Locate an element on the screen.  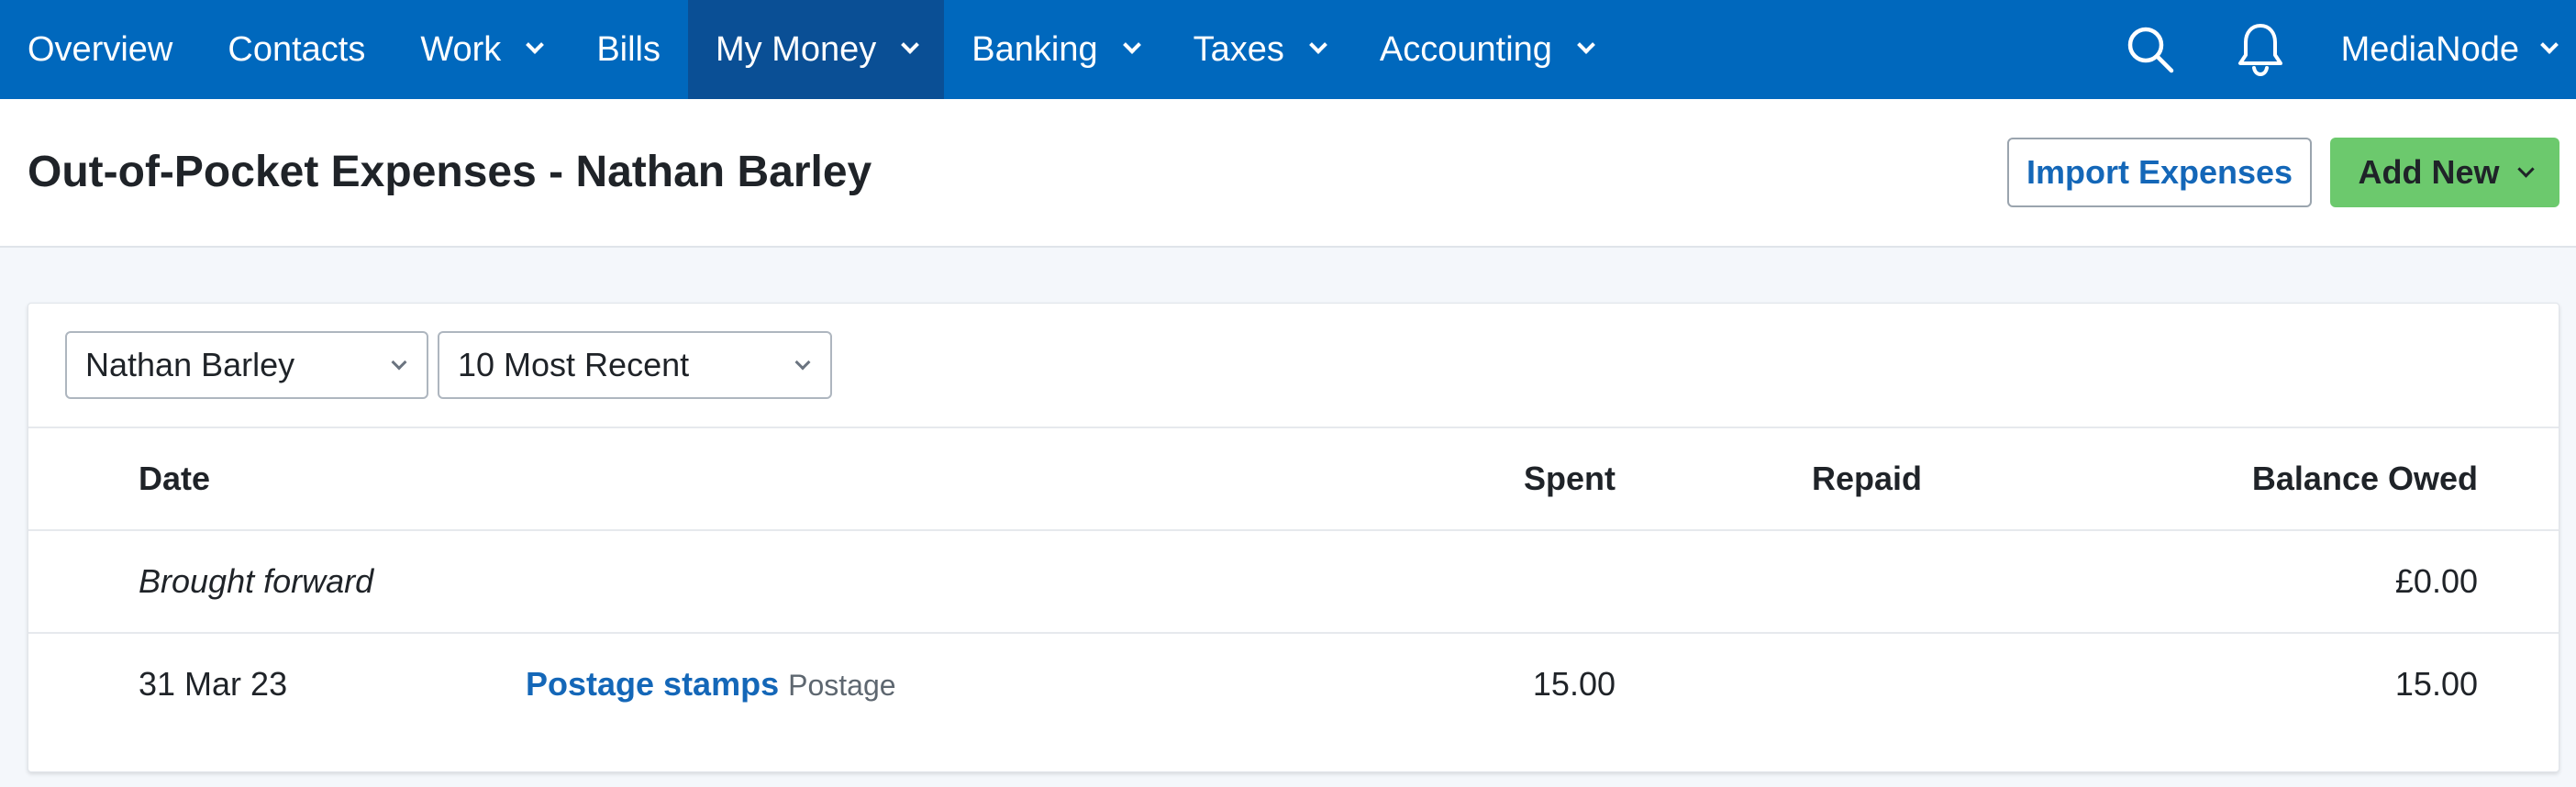
nav-item-label: Contacts is located at coordinates (297, 49).